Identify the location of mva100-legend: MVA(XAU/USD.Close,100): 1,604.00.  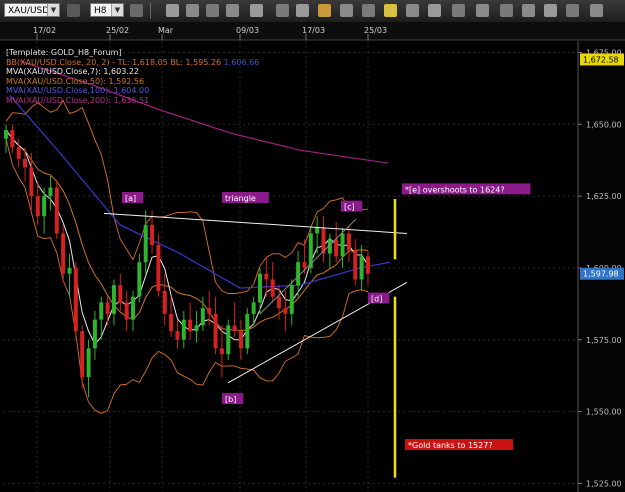
(78, 91).